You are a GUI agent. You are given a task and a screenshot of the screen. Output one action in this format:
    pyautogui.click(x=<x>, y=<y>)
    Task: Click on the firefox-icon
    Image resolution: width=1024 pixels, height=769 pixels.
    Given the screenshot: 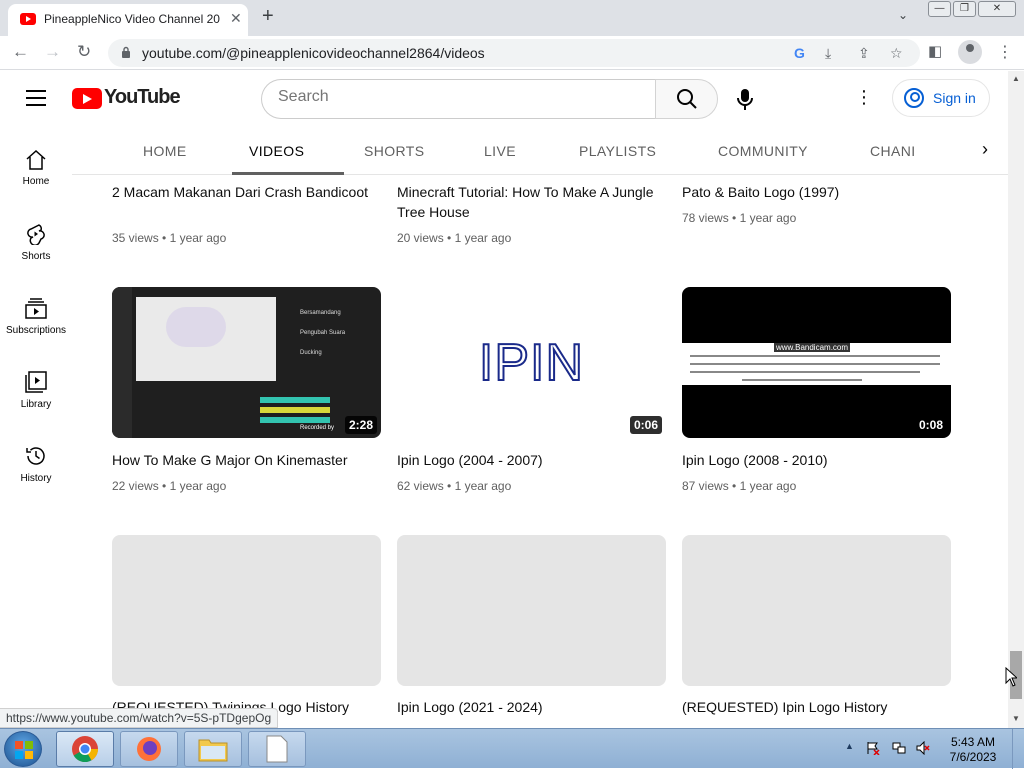 What is the action you would take?
    pyautogui.click(x=149, y=749)
    